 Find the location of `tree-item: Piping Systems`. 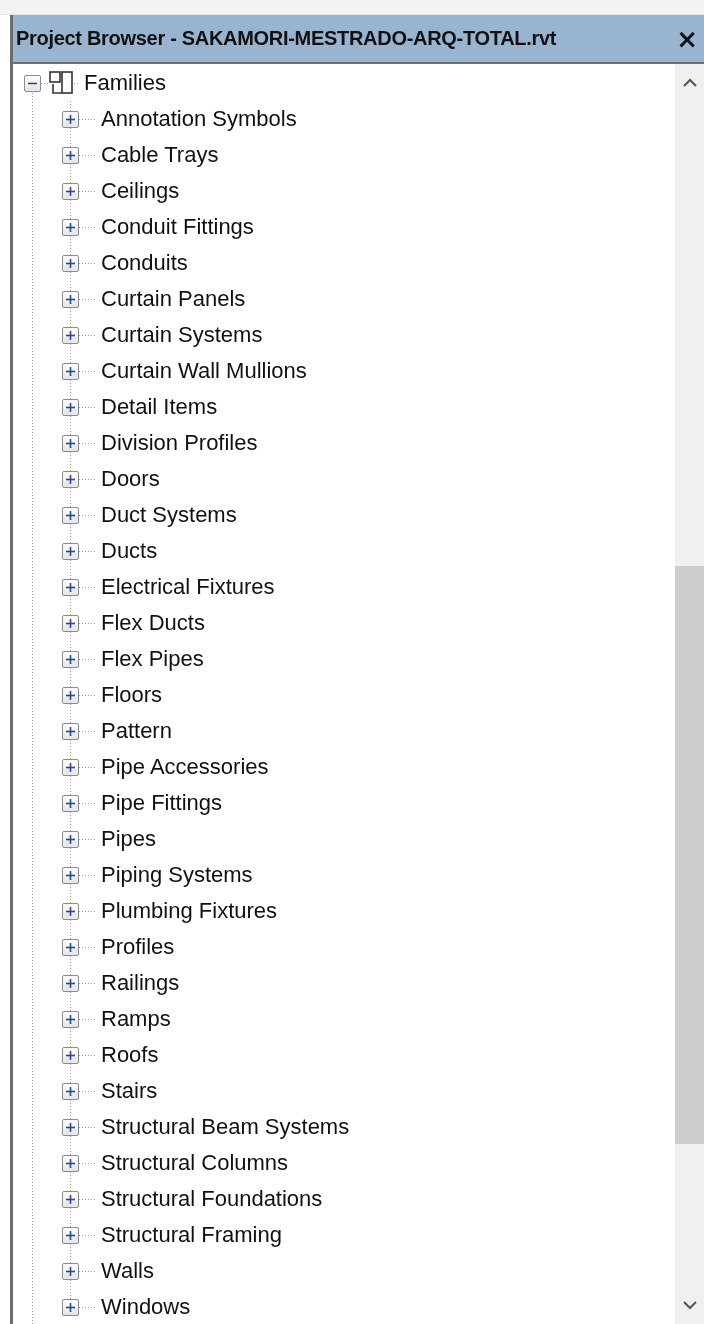

tree-item: Piping Systems is located at coordinates (177, 875).